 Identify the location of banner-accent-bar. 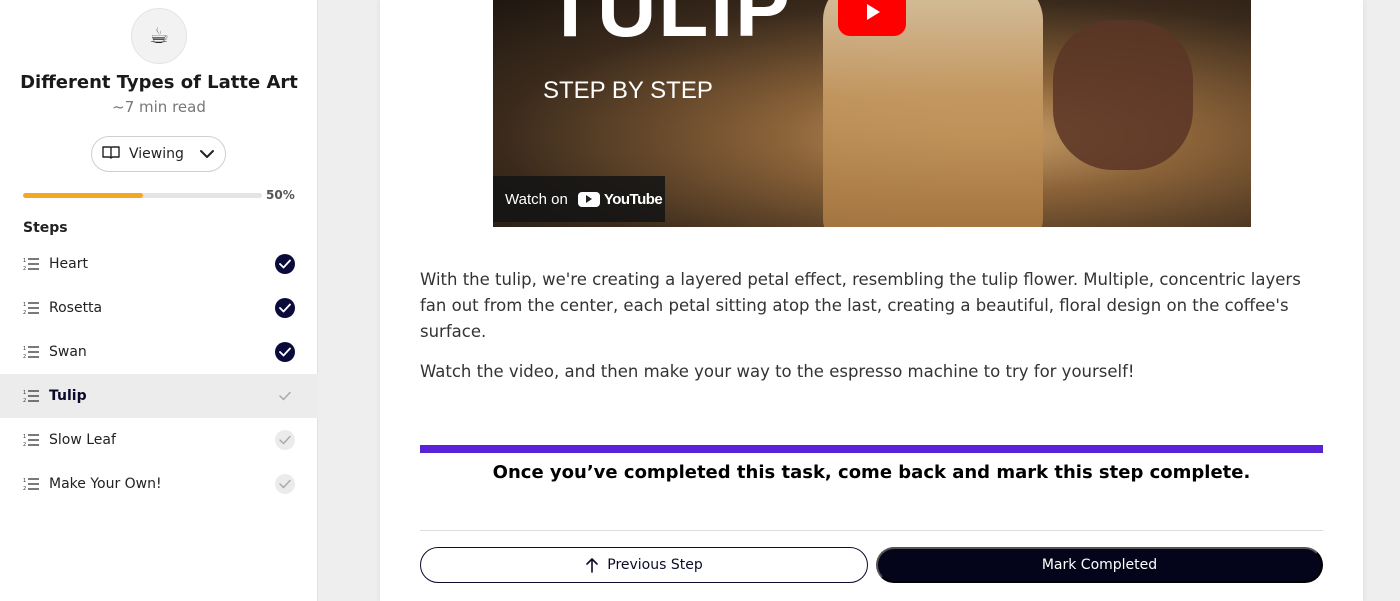
(871, 449).